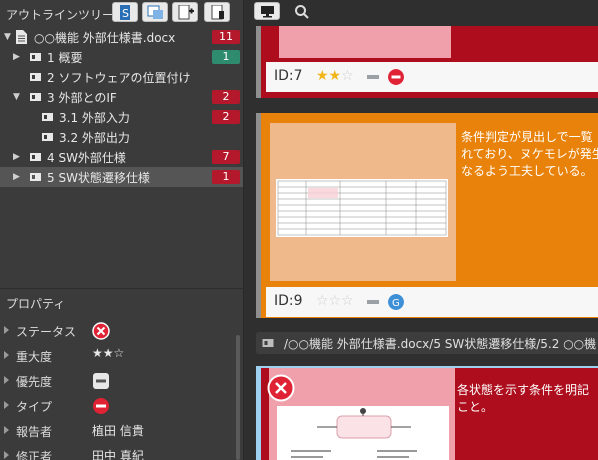  I want to click on card-description: なるよう工夫している。, so click(527, 171).